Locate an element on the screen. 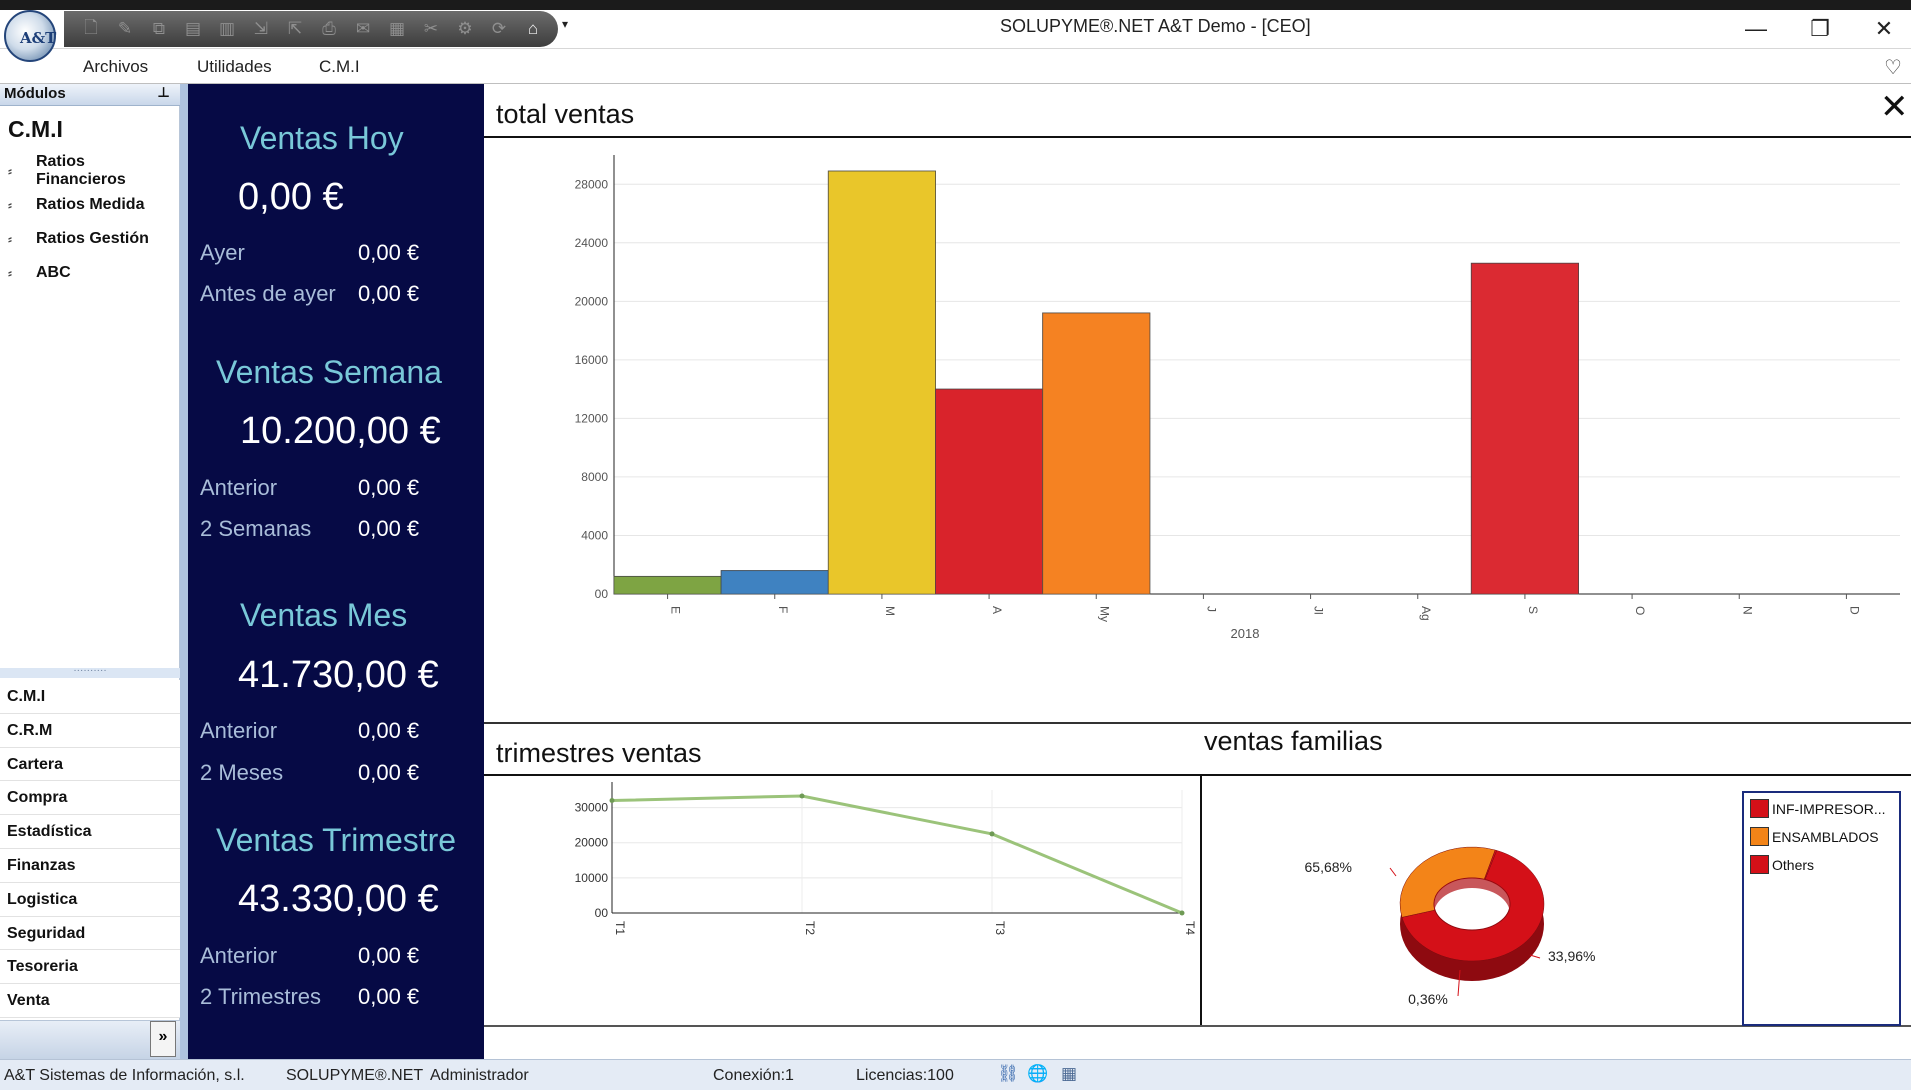 This screenshot has width=1911, height=1090. status-company: A&T Sistemas de Información, s.l. is located at coordinates (124, 1075).